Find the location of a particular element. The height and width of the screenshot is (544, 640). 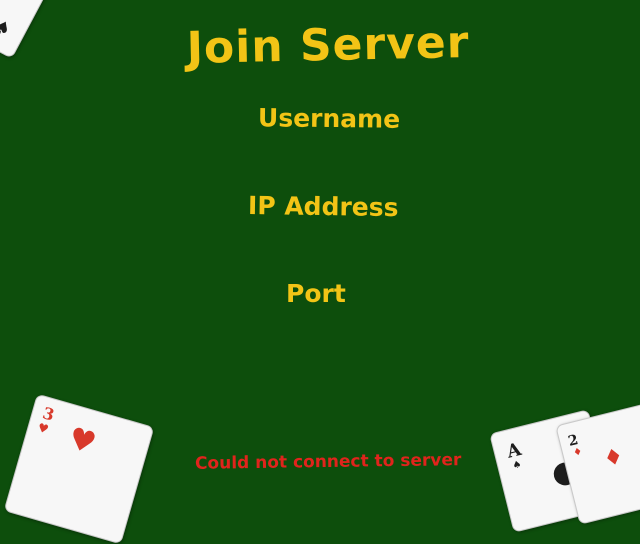

error-message: Could not connect to server is located at coordinates (328, 462).